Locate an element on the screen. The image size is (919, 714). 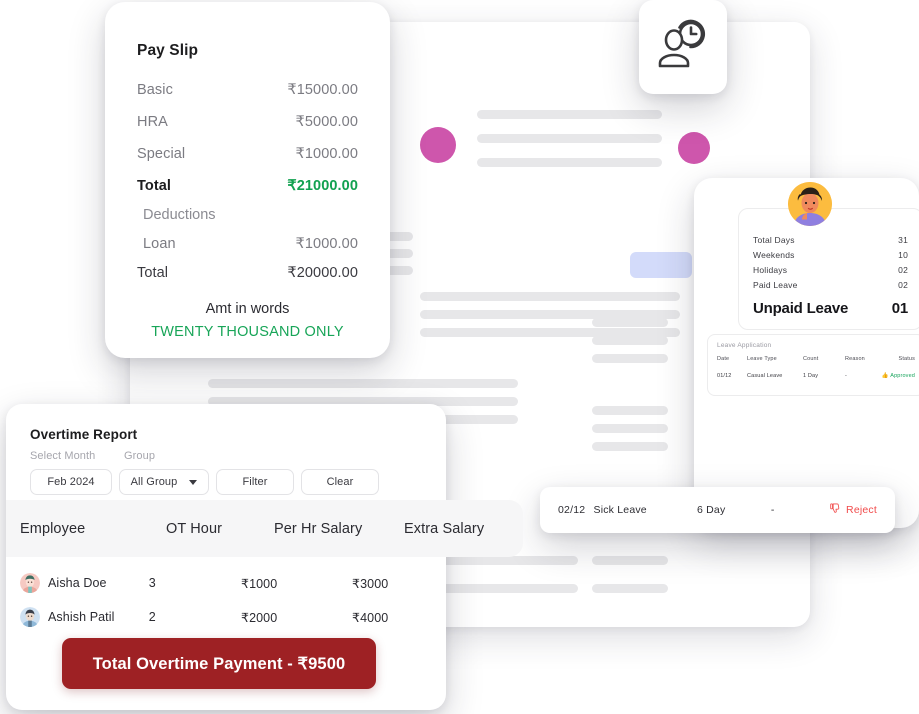
leave-summary-row-total-days: Total Days 31 is located at coordinates (830, 240).